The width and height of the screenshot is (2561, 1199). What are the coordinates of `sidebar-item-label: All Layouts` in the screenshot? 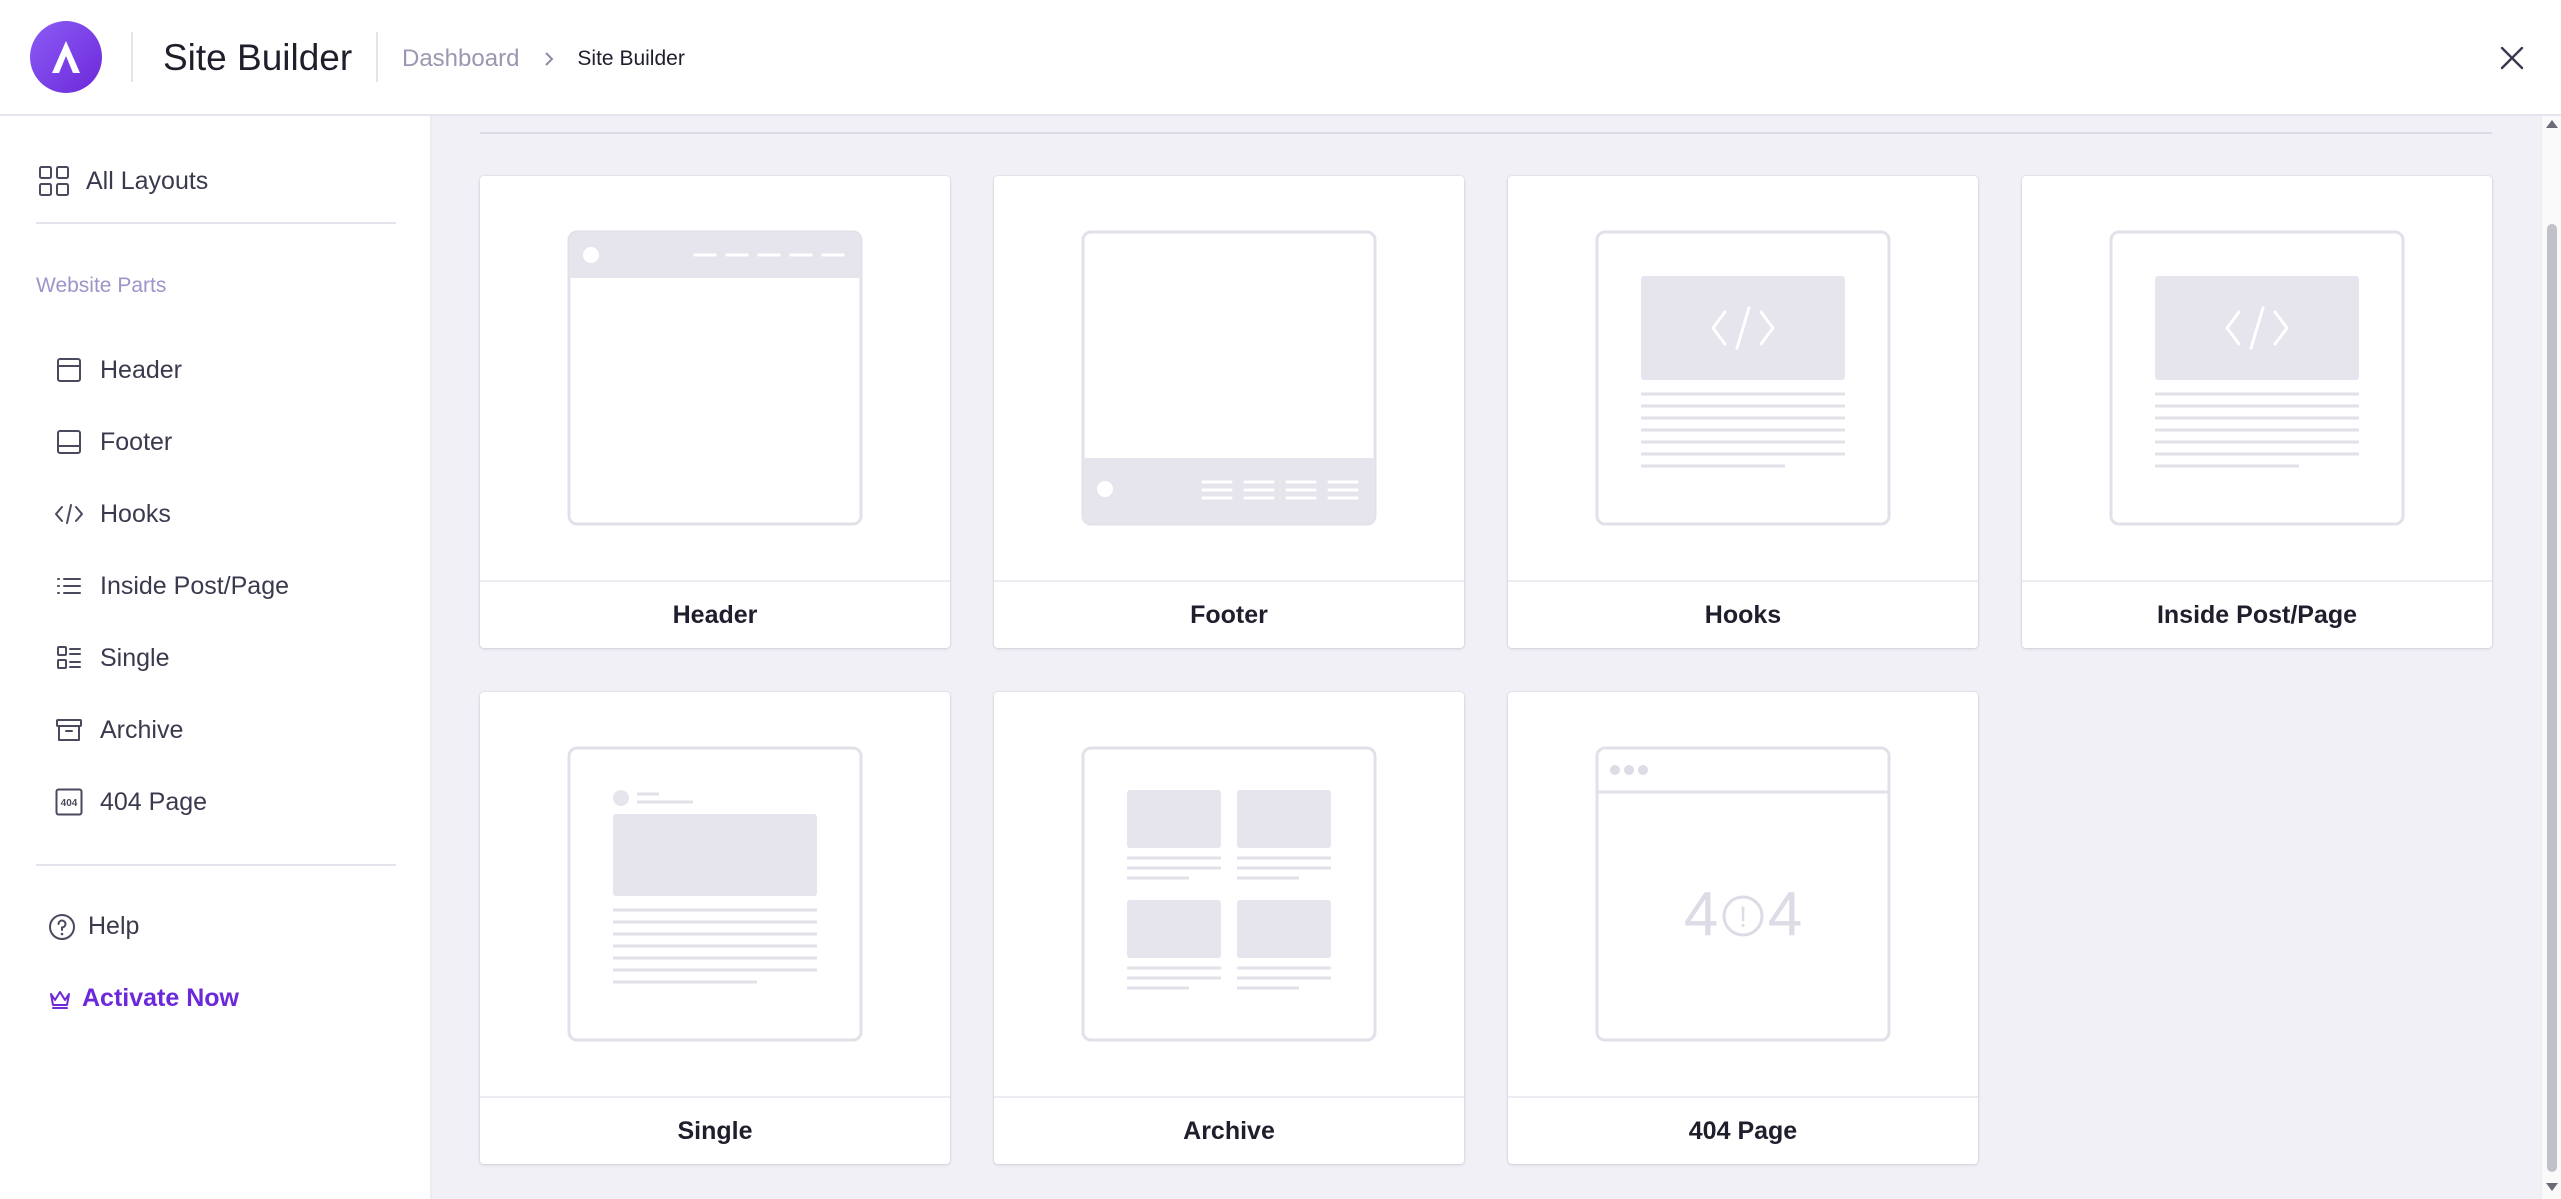 It's located at (147, 180).